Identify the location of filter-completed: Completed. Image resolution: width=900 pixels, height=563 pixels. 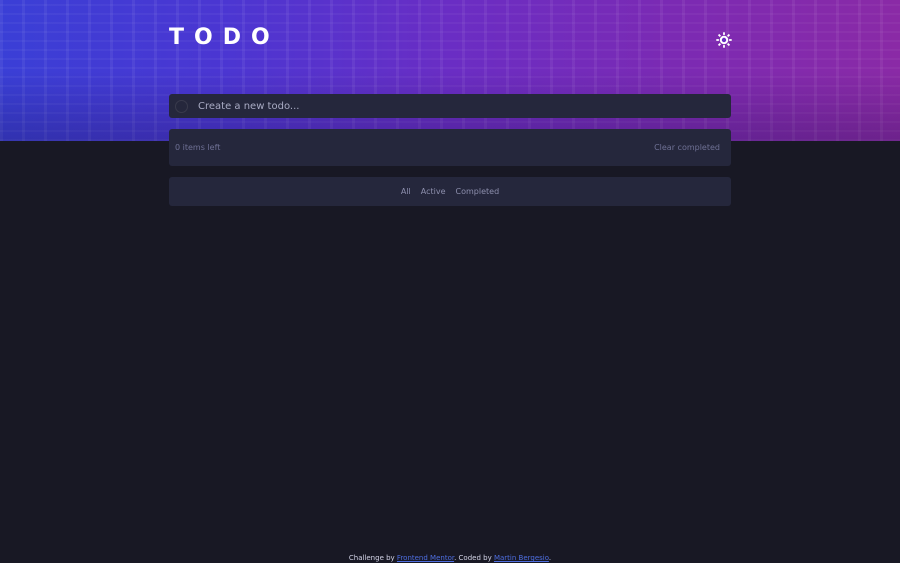
(478, 191).